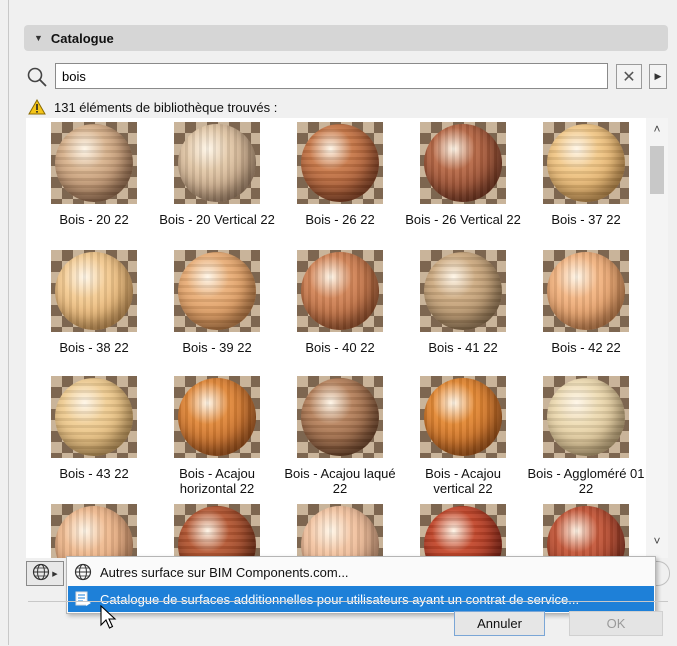 The image size is (677, 646). I want to click on library-item-label: Bois - Acajou horizontal 22, so click(217, 481).